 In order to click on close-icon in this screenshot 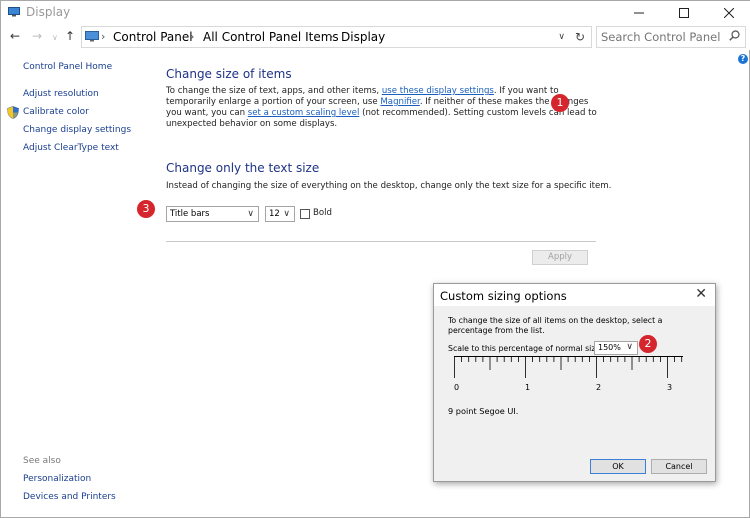, I will do `click(728, 12)`.